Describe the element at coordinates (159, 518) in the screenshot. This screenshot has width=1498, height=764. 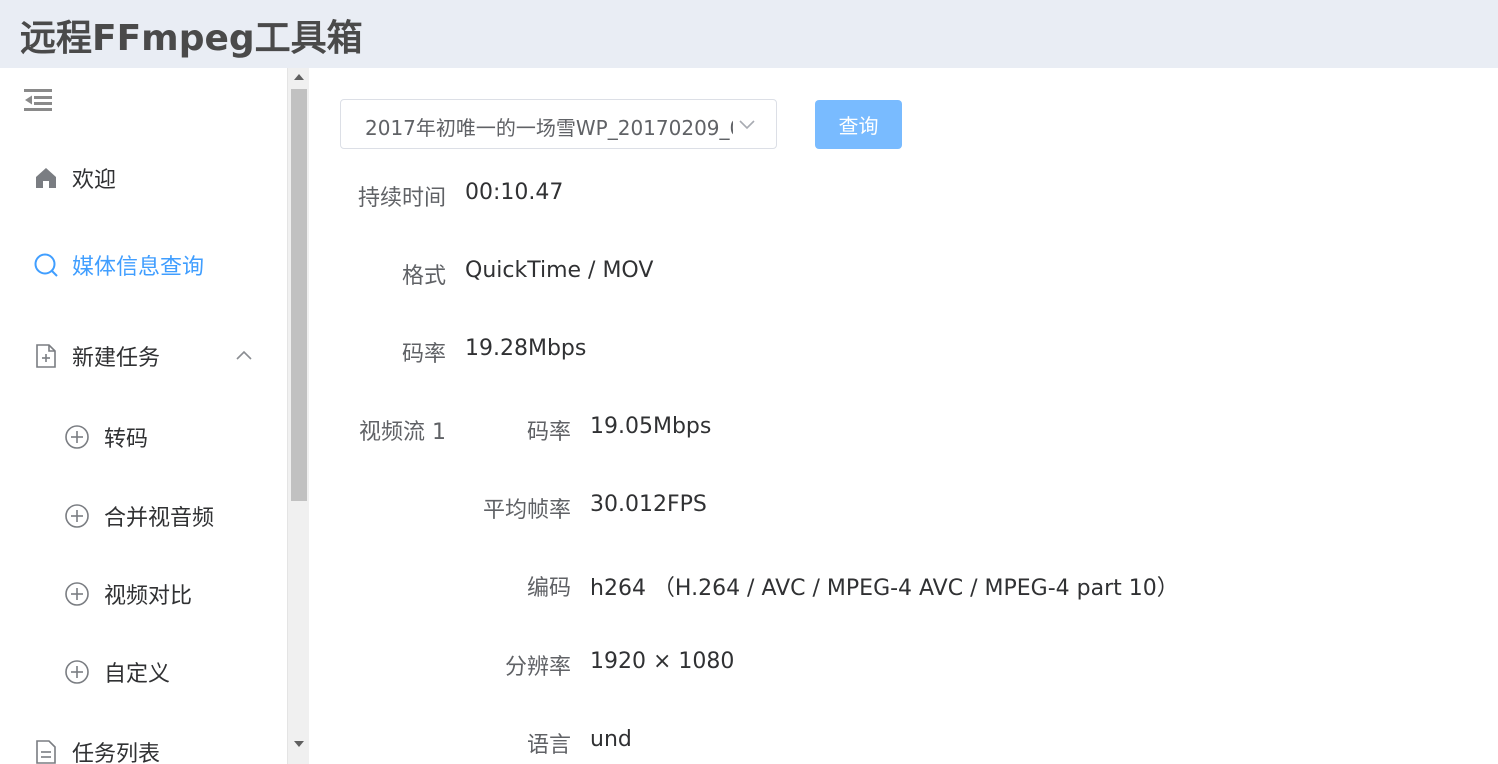
I see `sidebar-item-label: 合并视音频` at that location.